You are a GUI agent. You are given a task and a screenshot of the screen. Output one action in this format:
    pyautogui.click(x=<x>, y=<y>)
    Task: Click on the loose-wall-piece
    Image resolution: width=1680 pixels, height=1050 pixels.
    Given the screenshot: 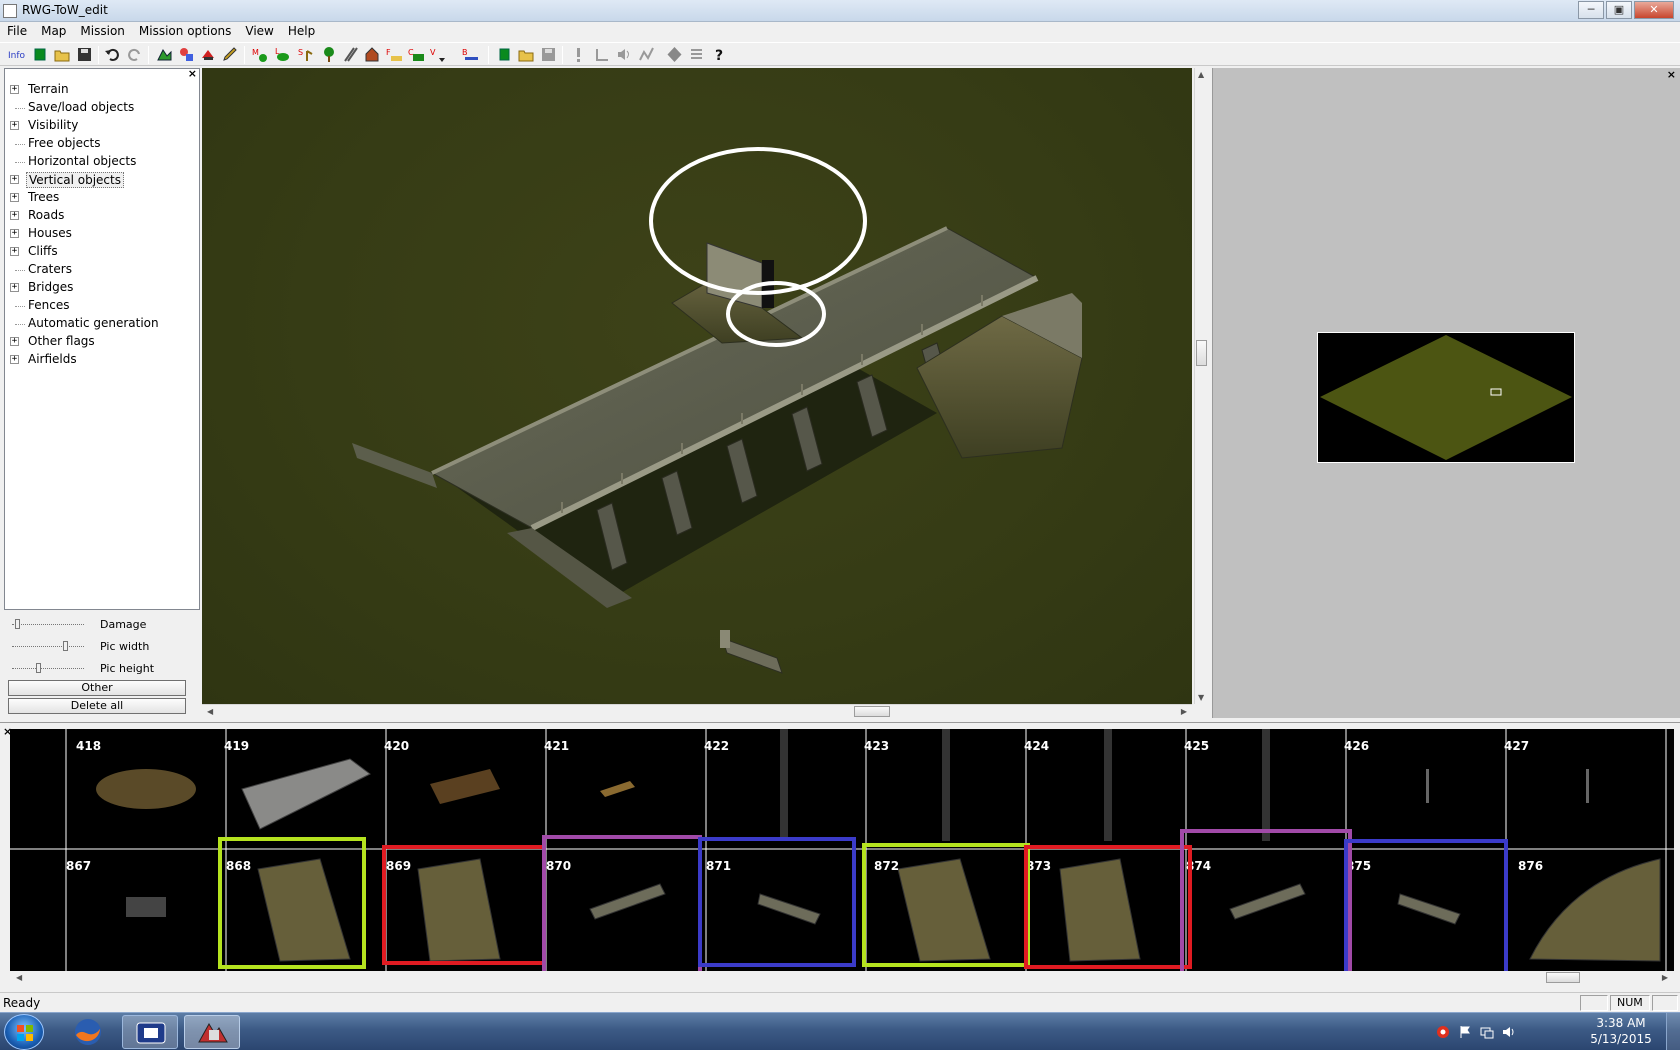 What is the action you would take?
    pyautogui.click(x=752, y=655)
    